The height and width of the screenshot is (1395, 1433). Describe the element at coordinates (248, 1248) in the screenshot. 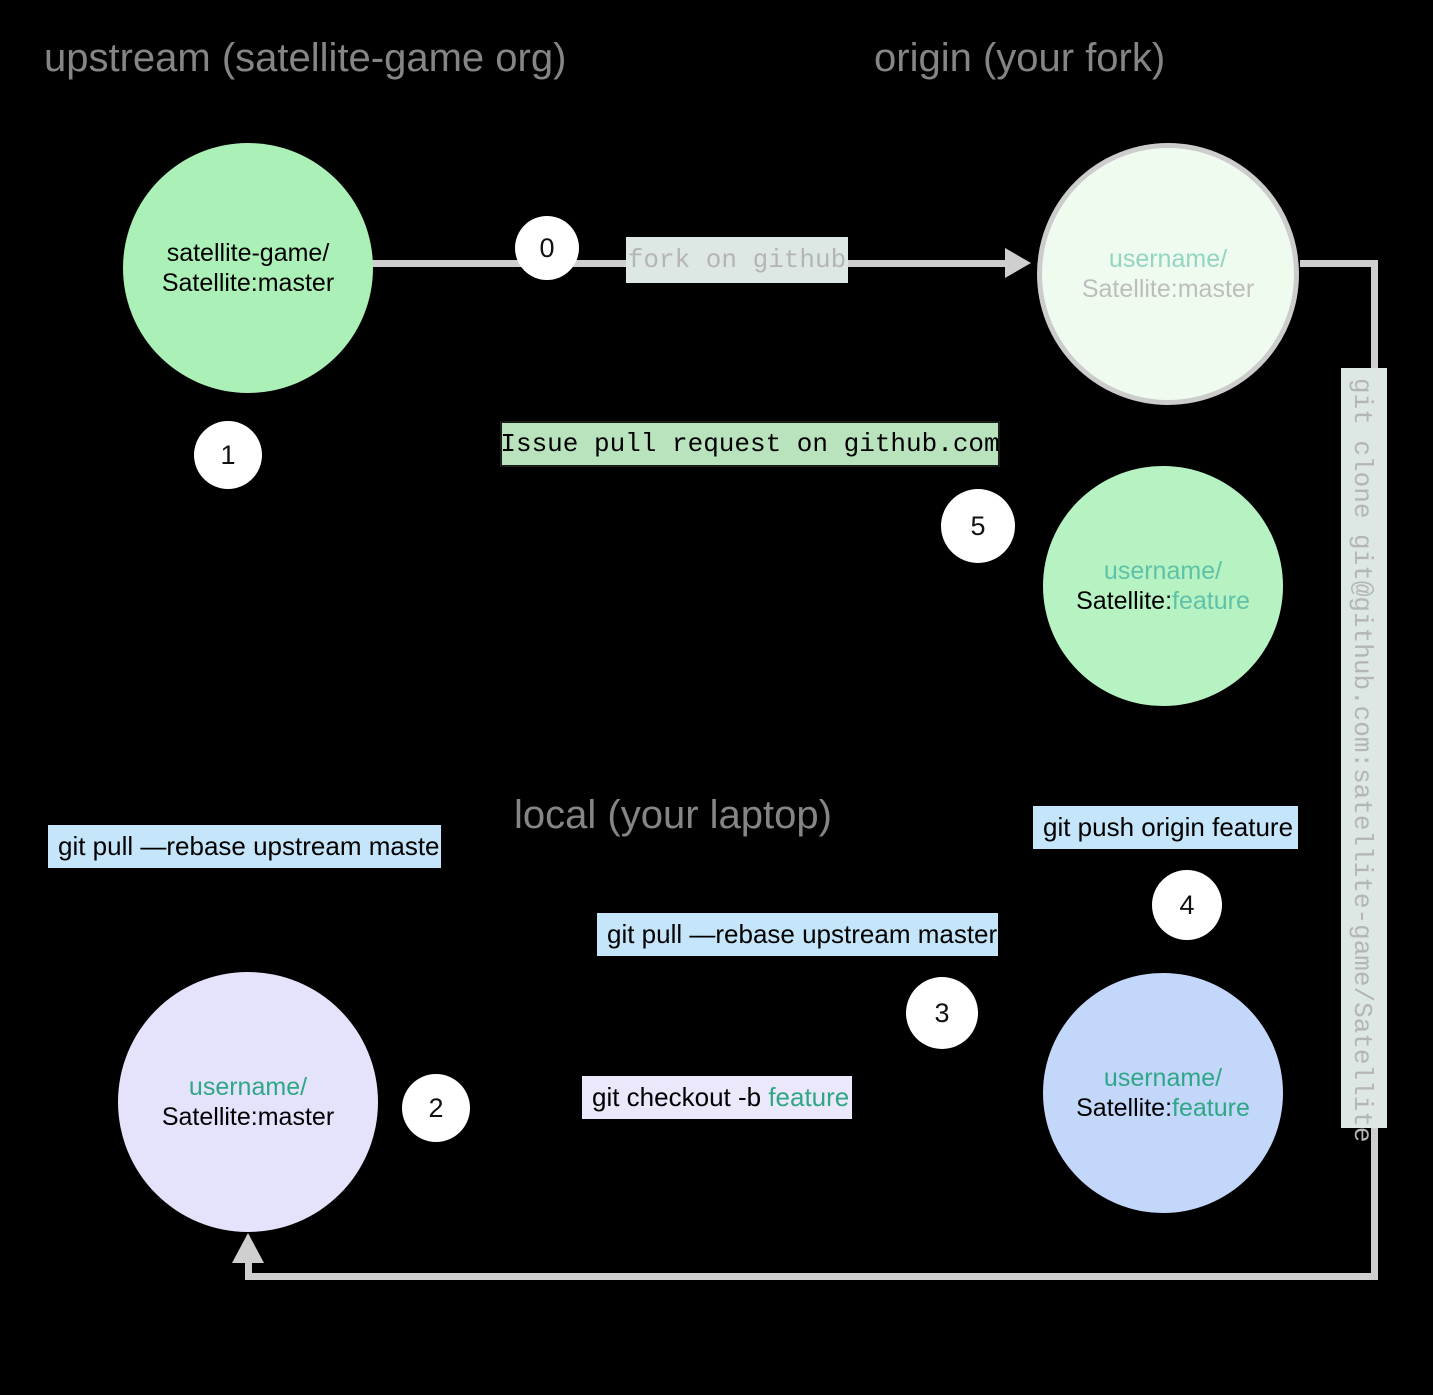

I see `edge-clone-arrowhead` at that location.